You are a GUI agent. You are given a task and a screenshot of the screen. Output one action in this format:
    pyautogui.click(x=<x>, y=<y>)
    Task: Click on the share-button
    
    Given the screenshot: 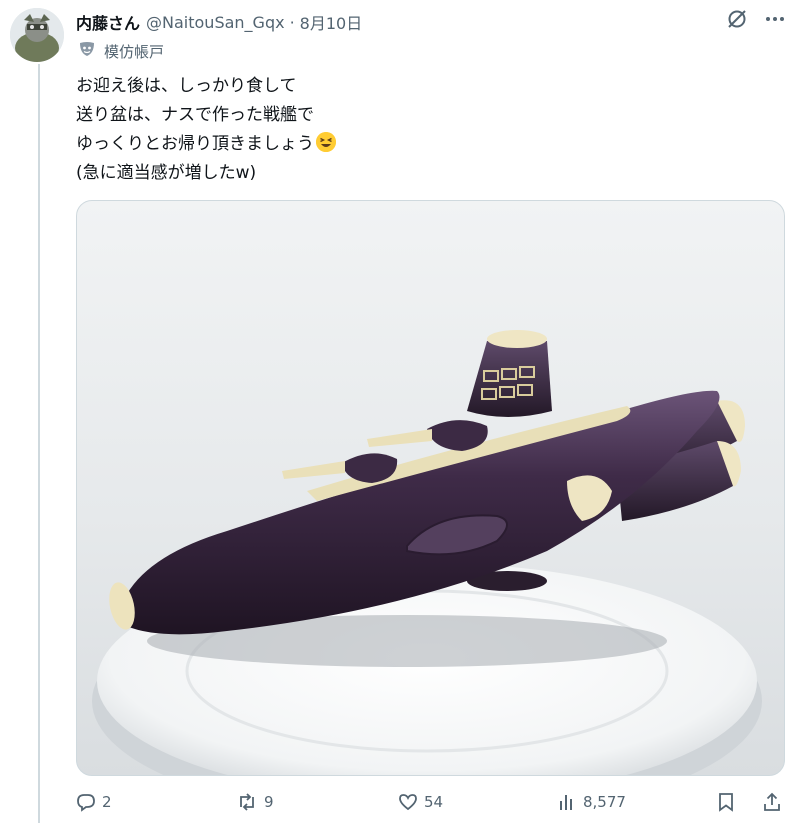 What is the action you would take?
    pyautogui.click(x=775, y=802)
    